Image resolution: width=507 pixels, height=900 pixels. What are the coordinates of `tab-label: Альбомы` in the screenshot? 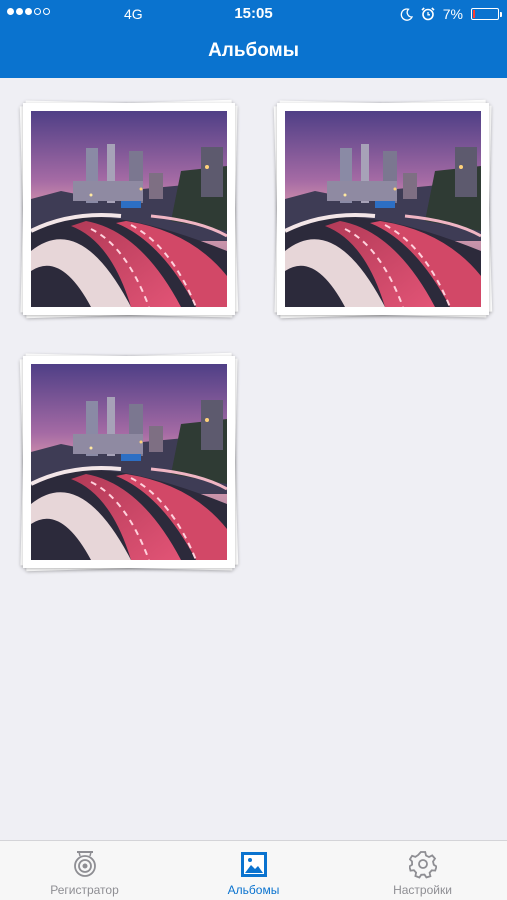 It's located at (253, 890).